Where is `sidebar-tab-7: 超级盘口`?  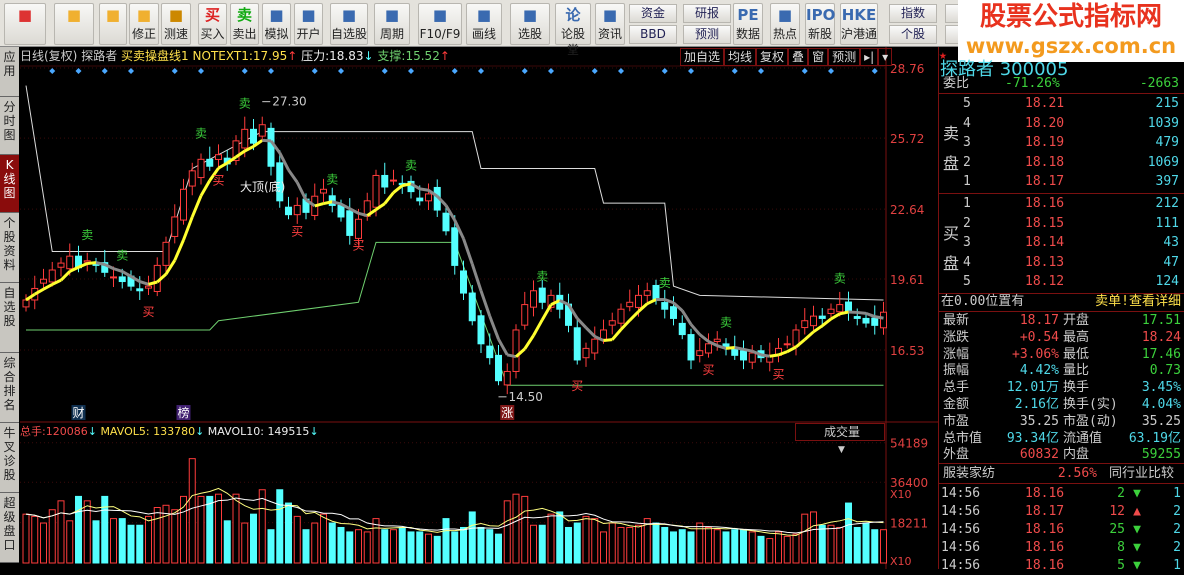 sidebar-tab-7: 超级盘口 is located at coordinates (9, 528).